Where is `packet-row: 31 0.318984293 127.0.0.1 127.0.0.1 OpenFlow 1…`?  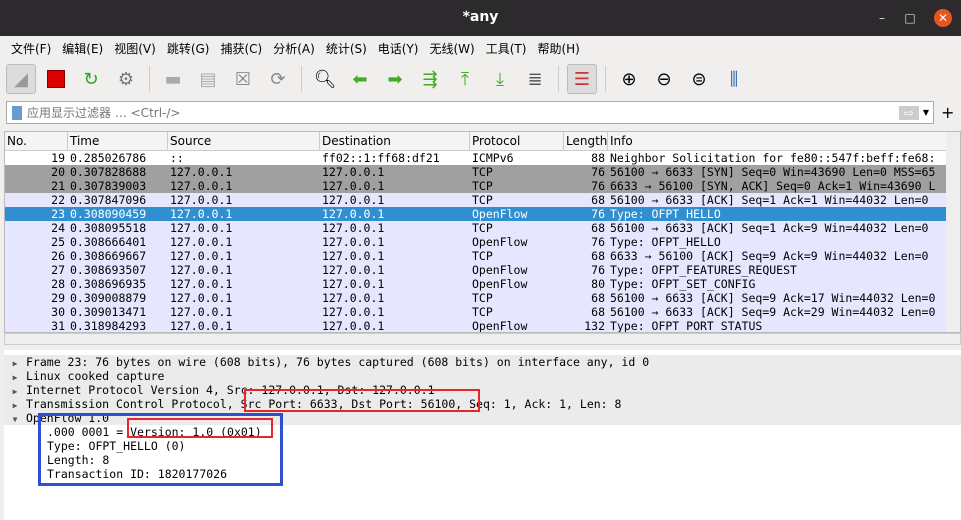 packet-row: 31 0.318984293 127.0.0.1 127.0.0.1 OpenFlow 1… is located at coordinates (482, 326).